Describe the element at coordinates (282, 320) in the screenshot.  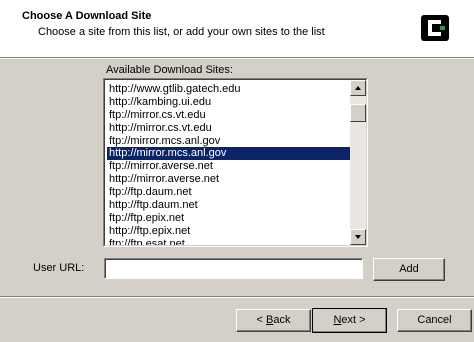
I see `back-label: ack` at that location.